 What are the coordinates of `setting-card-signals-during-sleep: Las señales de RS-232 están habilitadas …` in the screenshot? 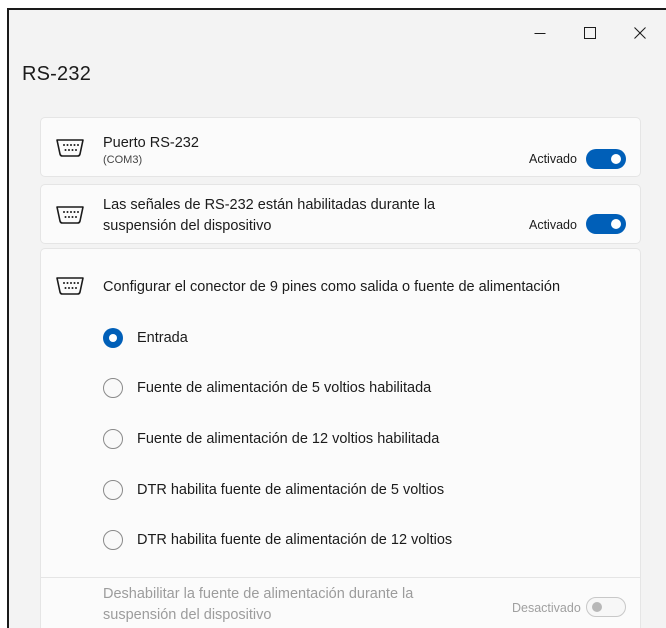 It's located at (340, 214).